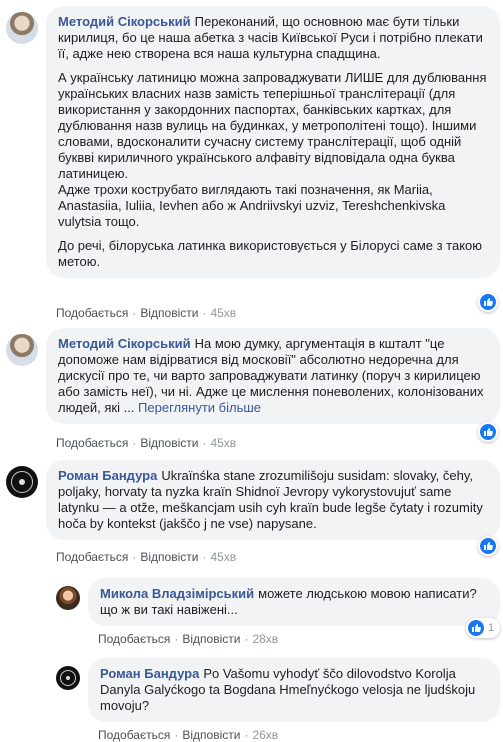 This screenshot has height=742, width=503. I want to click on comment-actions: Подобається · Відповісти · 28хв, so click(188, 639).